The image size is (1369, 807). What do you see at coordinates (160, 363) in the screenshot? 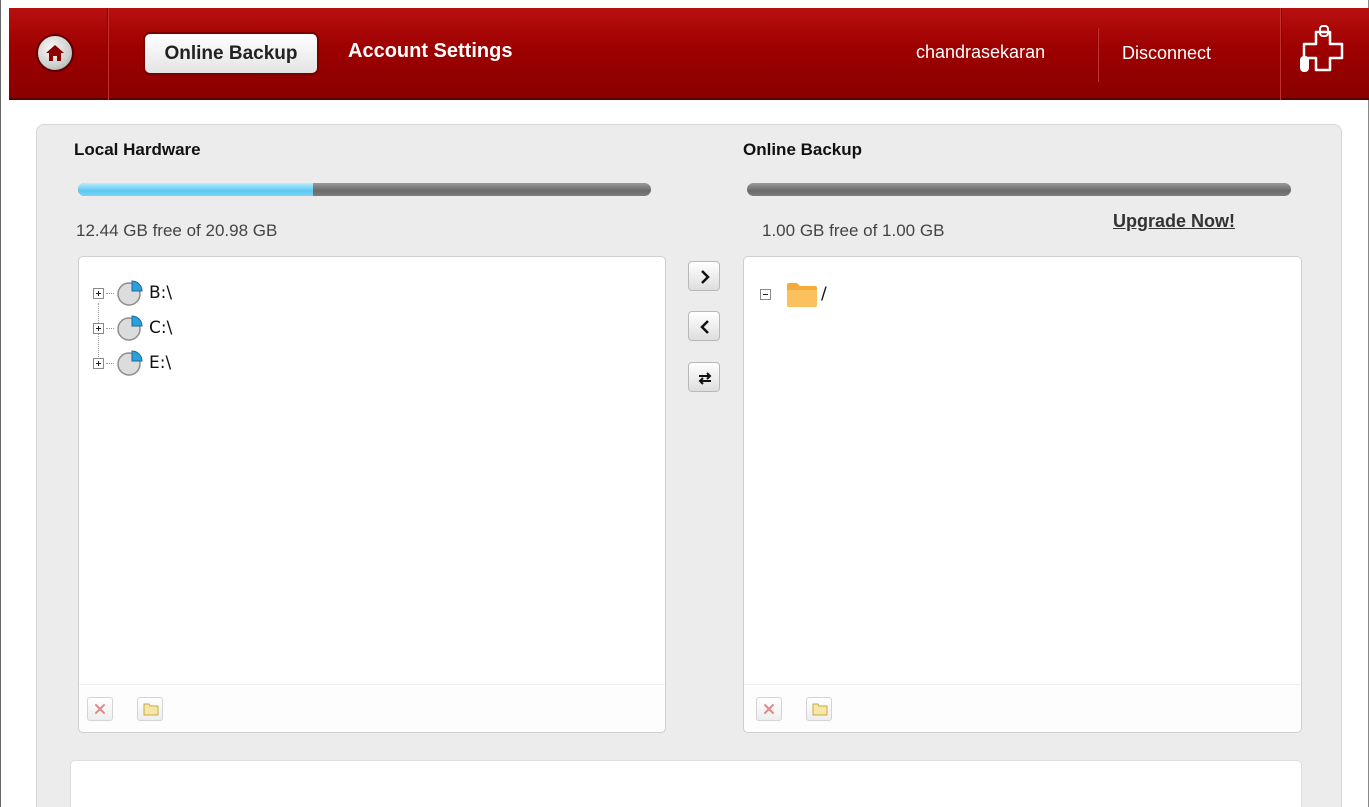
I see `drive-label: E:\` at bounding box center [160, 363].